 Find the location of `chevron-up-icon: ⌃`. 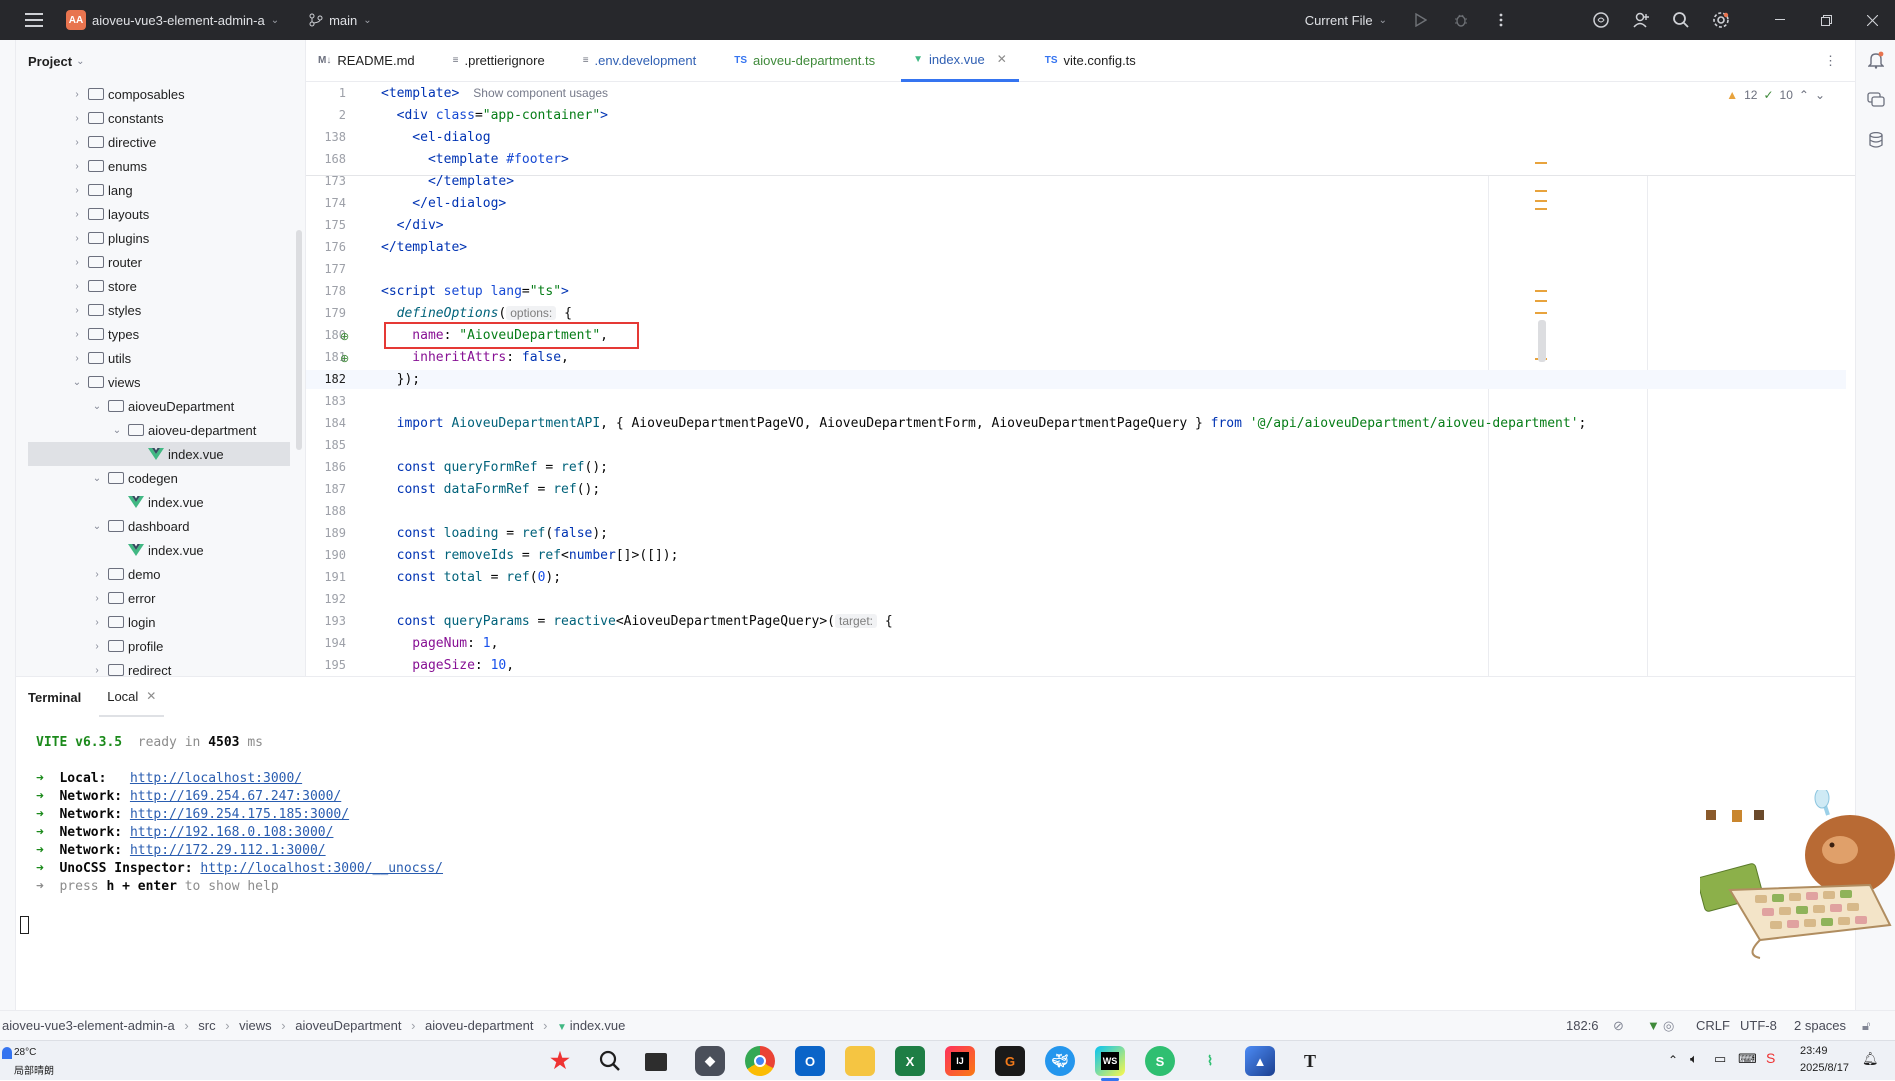

chevron-up-icon: ⌃ is located at coordinates (1804, 95).